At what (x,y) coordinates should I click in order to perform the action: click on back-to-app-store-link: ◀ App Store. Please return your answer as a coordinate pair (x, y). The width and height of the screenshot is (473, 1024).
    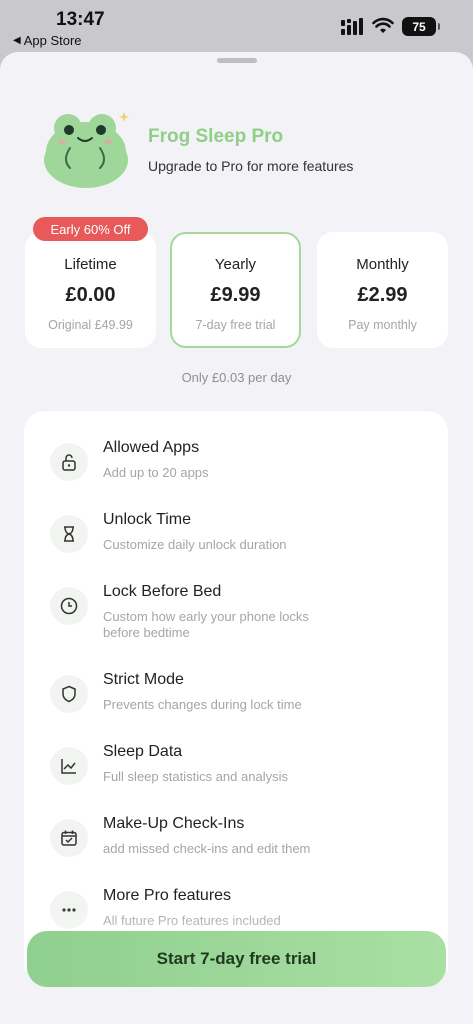
    Looking at the image, I should click on (47, 40).